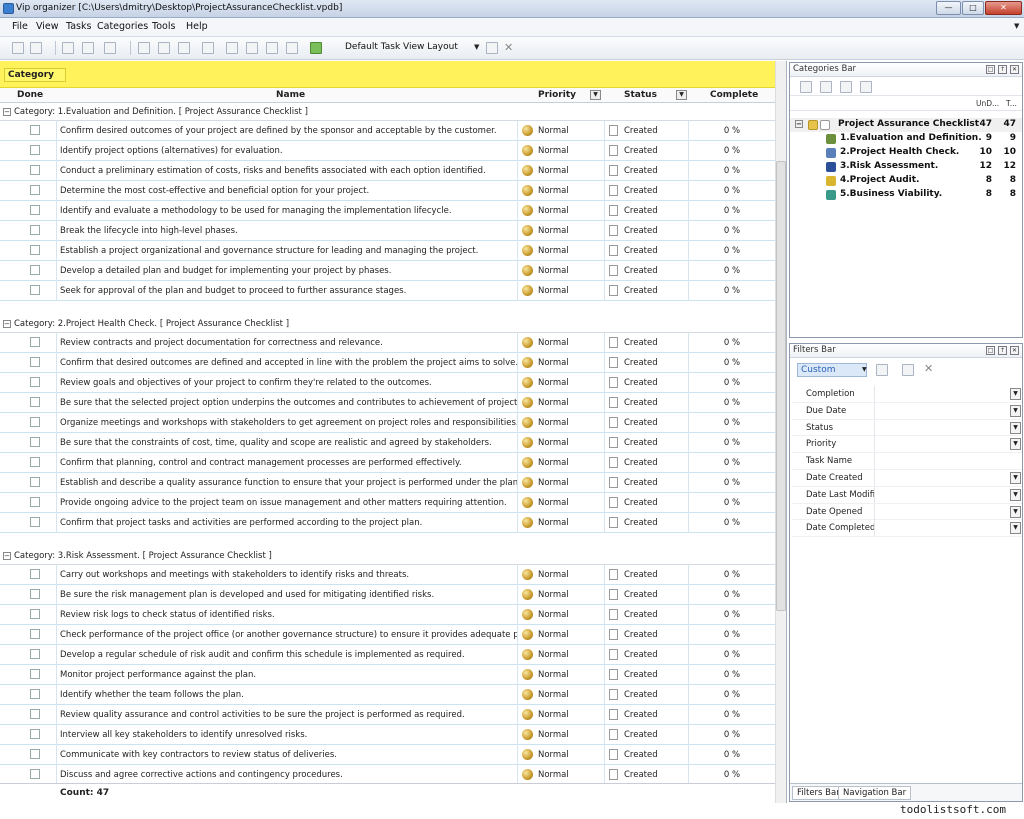  Describe the element at coordinates (47, 26) in the screenshot. I see `menu-view: View` at that location.